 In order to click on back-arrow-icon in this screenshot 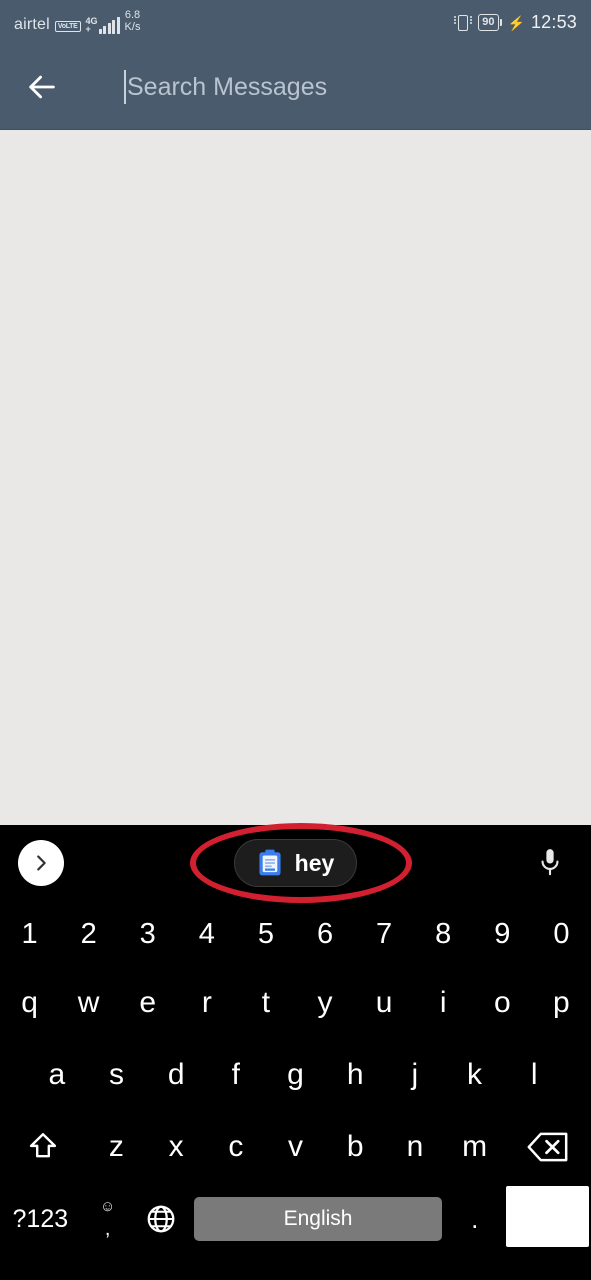, I will do `click(42, 87)`.